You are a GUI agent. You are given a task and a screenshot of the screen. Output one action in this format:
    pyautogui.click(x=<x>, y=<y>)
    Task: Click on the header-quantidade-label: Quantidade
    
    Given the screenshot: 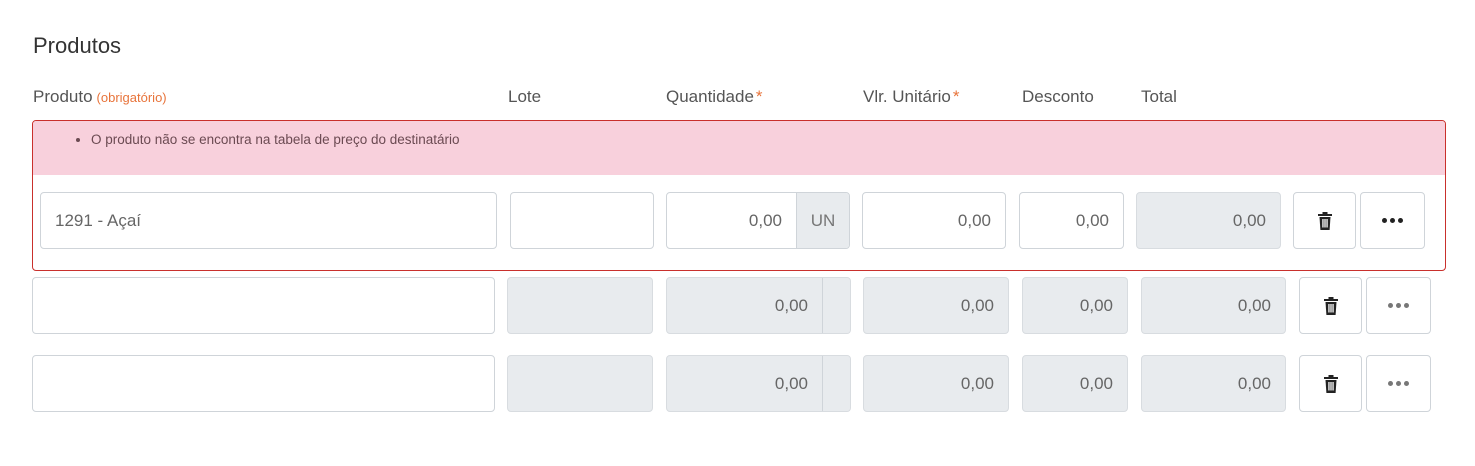 What is the action you would take?
    pyautogui.click(x=710, y=96)
    